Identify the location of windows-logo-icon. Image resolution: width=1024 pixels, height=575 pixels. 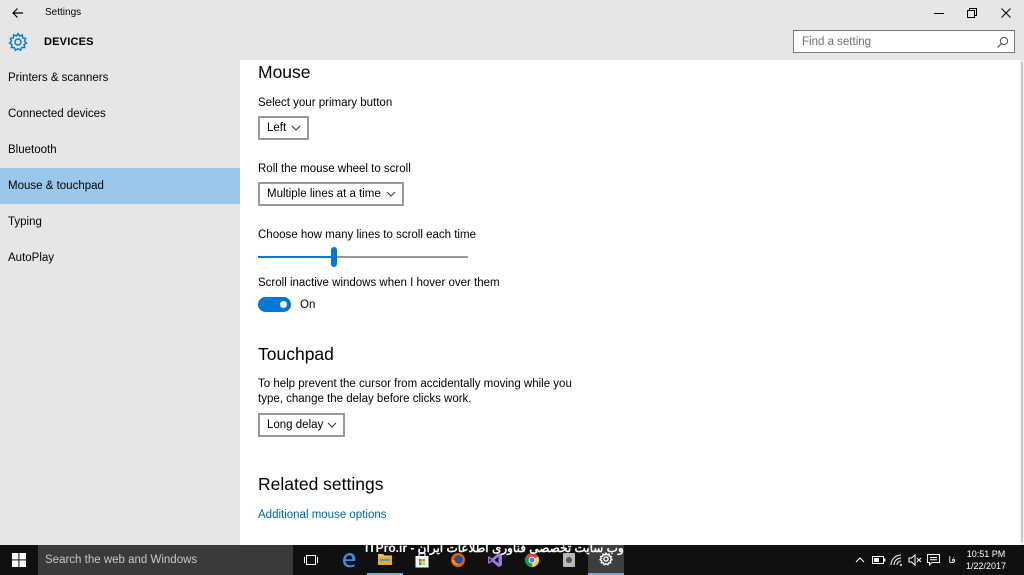
(19, 560).